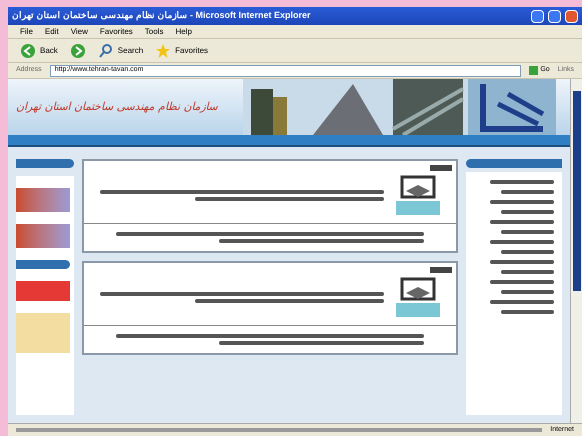 The height and width of the screenshot is (436, 582). What do you see at coordinates (51, 32) in the screenshot?
I see `menu-item: Edit` at bounding box center [51, 32].